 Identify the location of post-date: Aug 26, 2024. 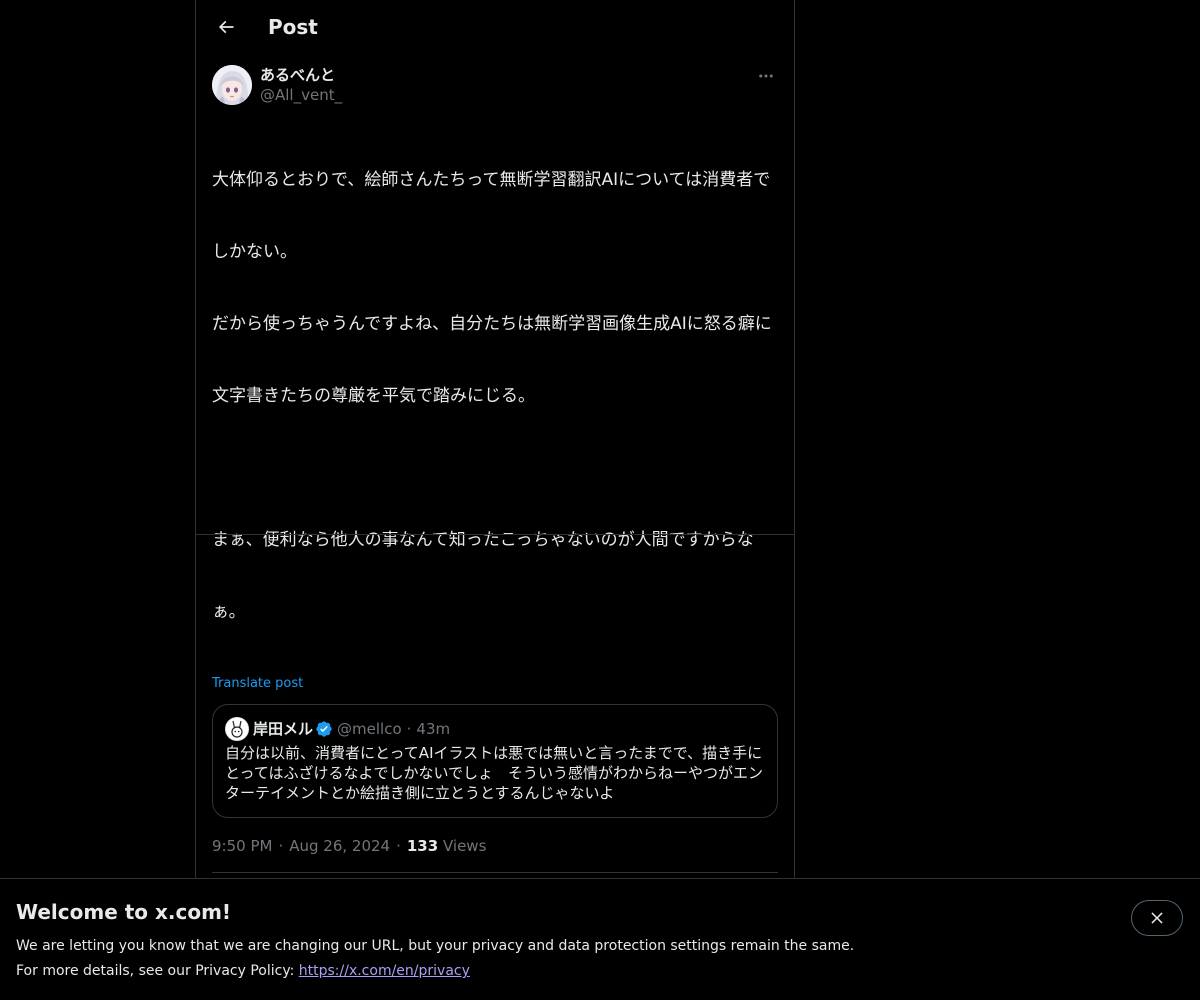
(339, 846).